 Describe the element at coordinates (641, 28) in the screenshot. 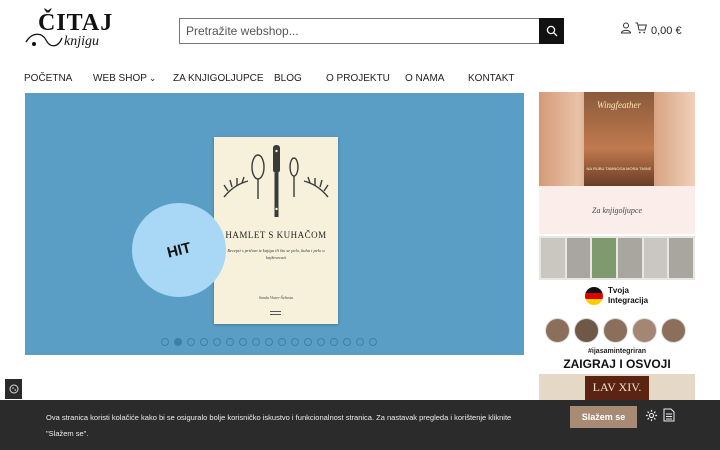

I see `cart-icon` at that location.